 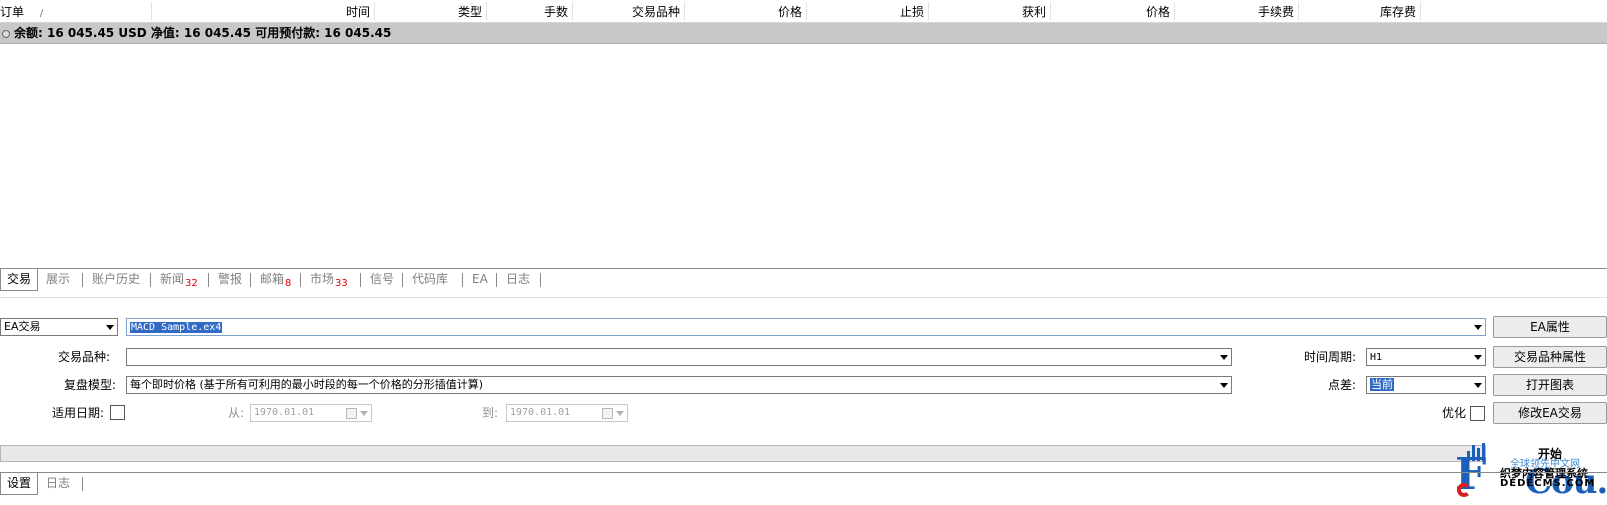 What do you see at coordinates (1135, 12) in the screenshot?
I see `column-header-current-price: 价格` at bounding box center [1135, 12].